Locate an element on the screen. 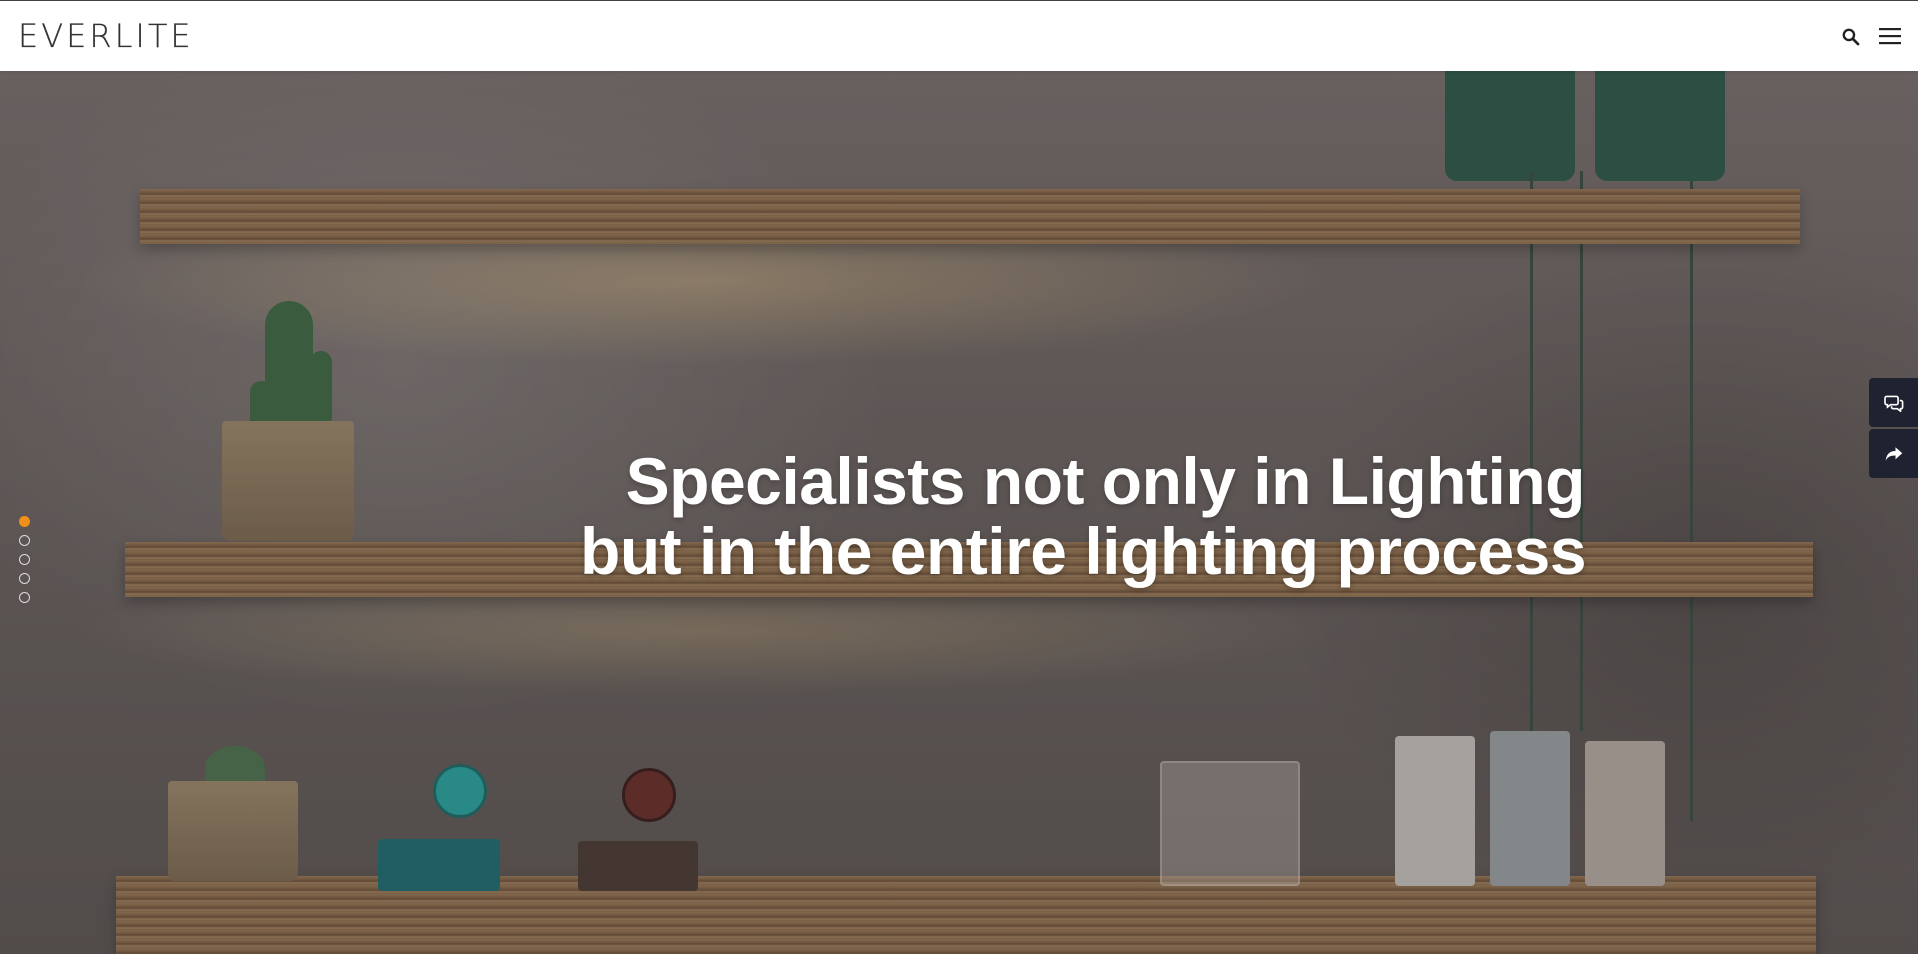  slider-pagination is located at coordinates (24, 559).